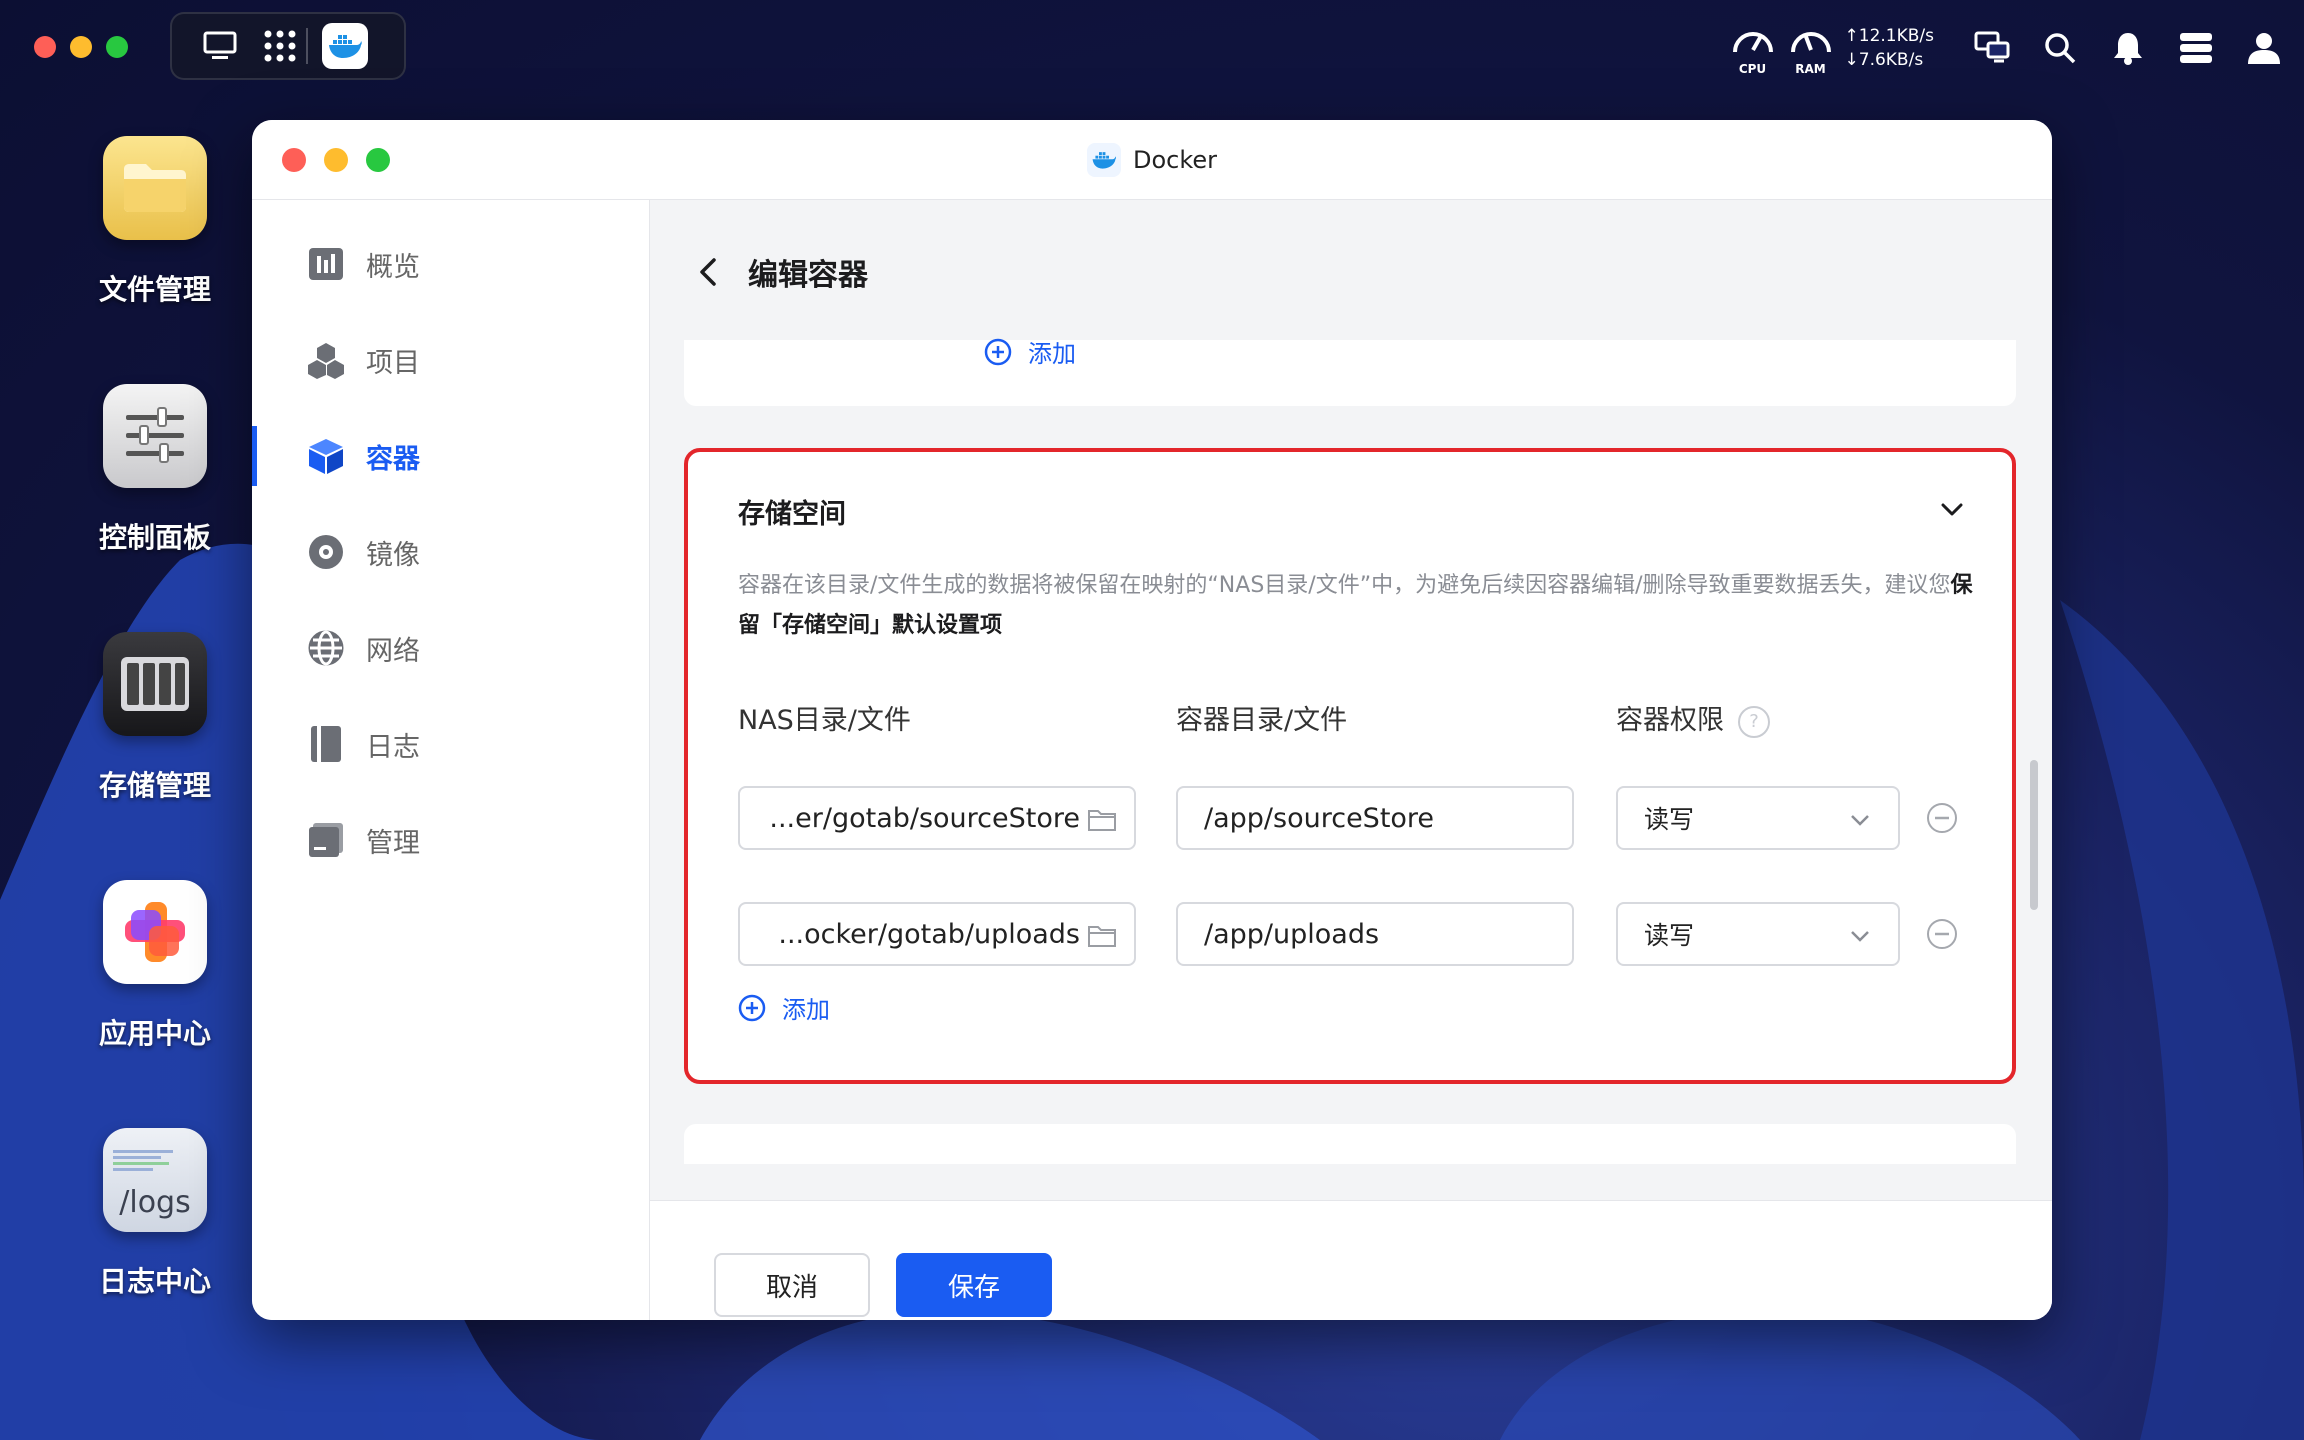  Describe the element at coordinates (792, 1285) in the screenshot. I see `cancel-button: 取消` at that location.